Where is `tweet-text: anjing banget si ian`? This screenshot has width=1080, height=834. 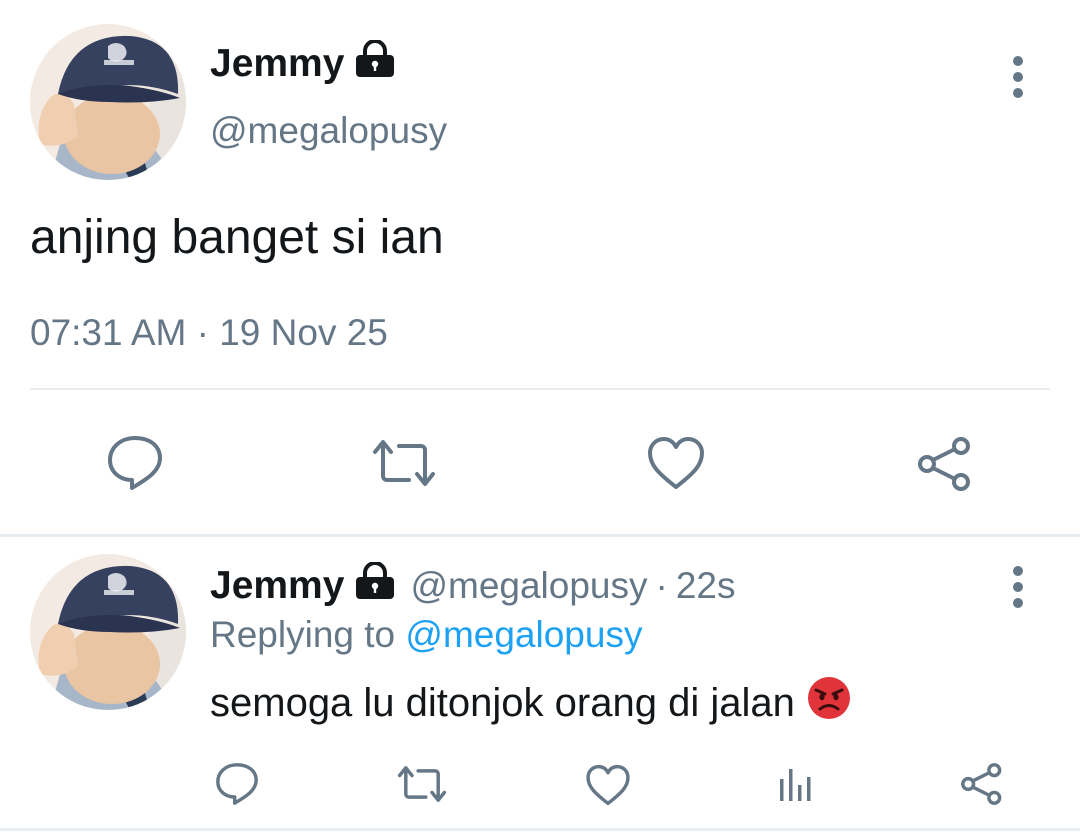
tweet-text: anjing banget si ian is located at coordinates (237, 237).